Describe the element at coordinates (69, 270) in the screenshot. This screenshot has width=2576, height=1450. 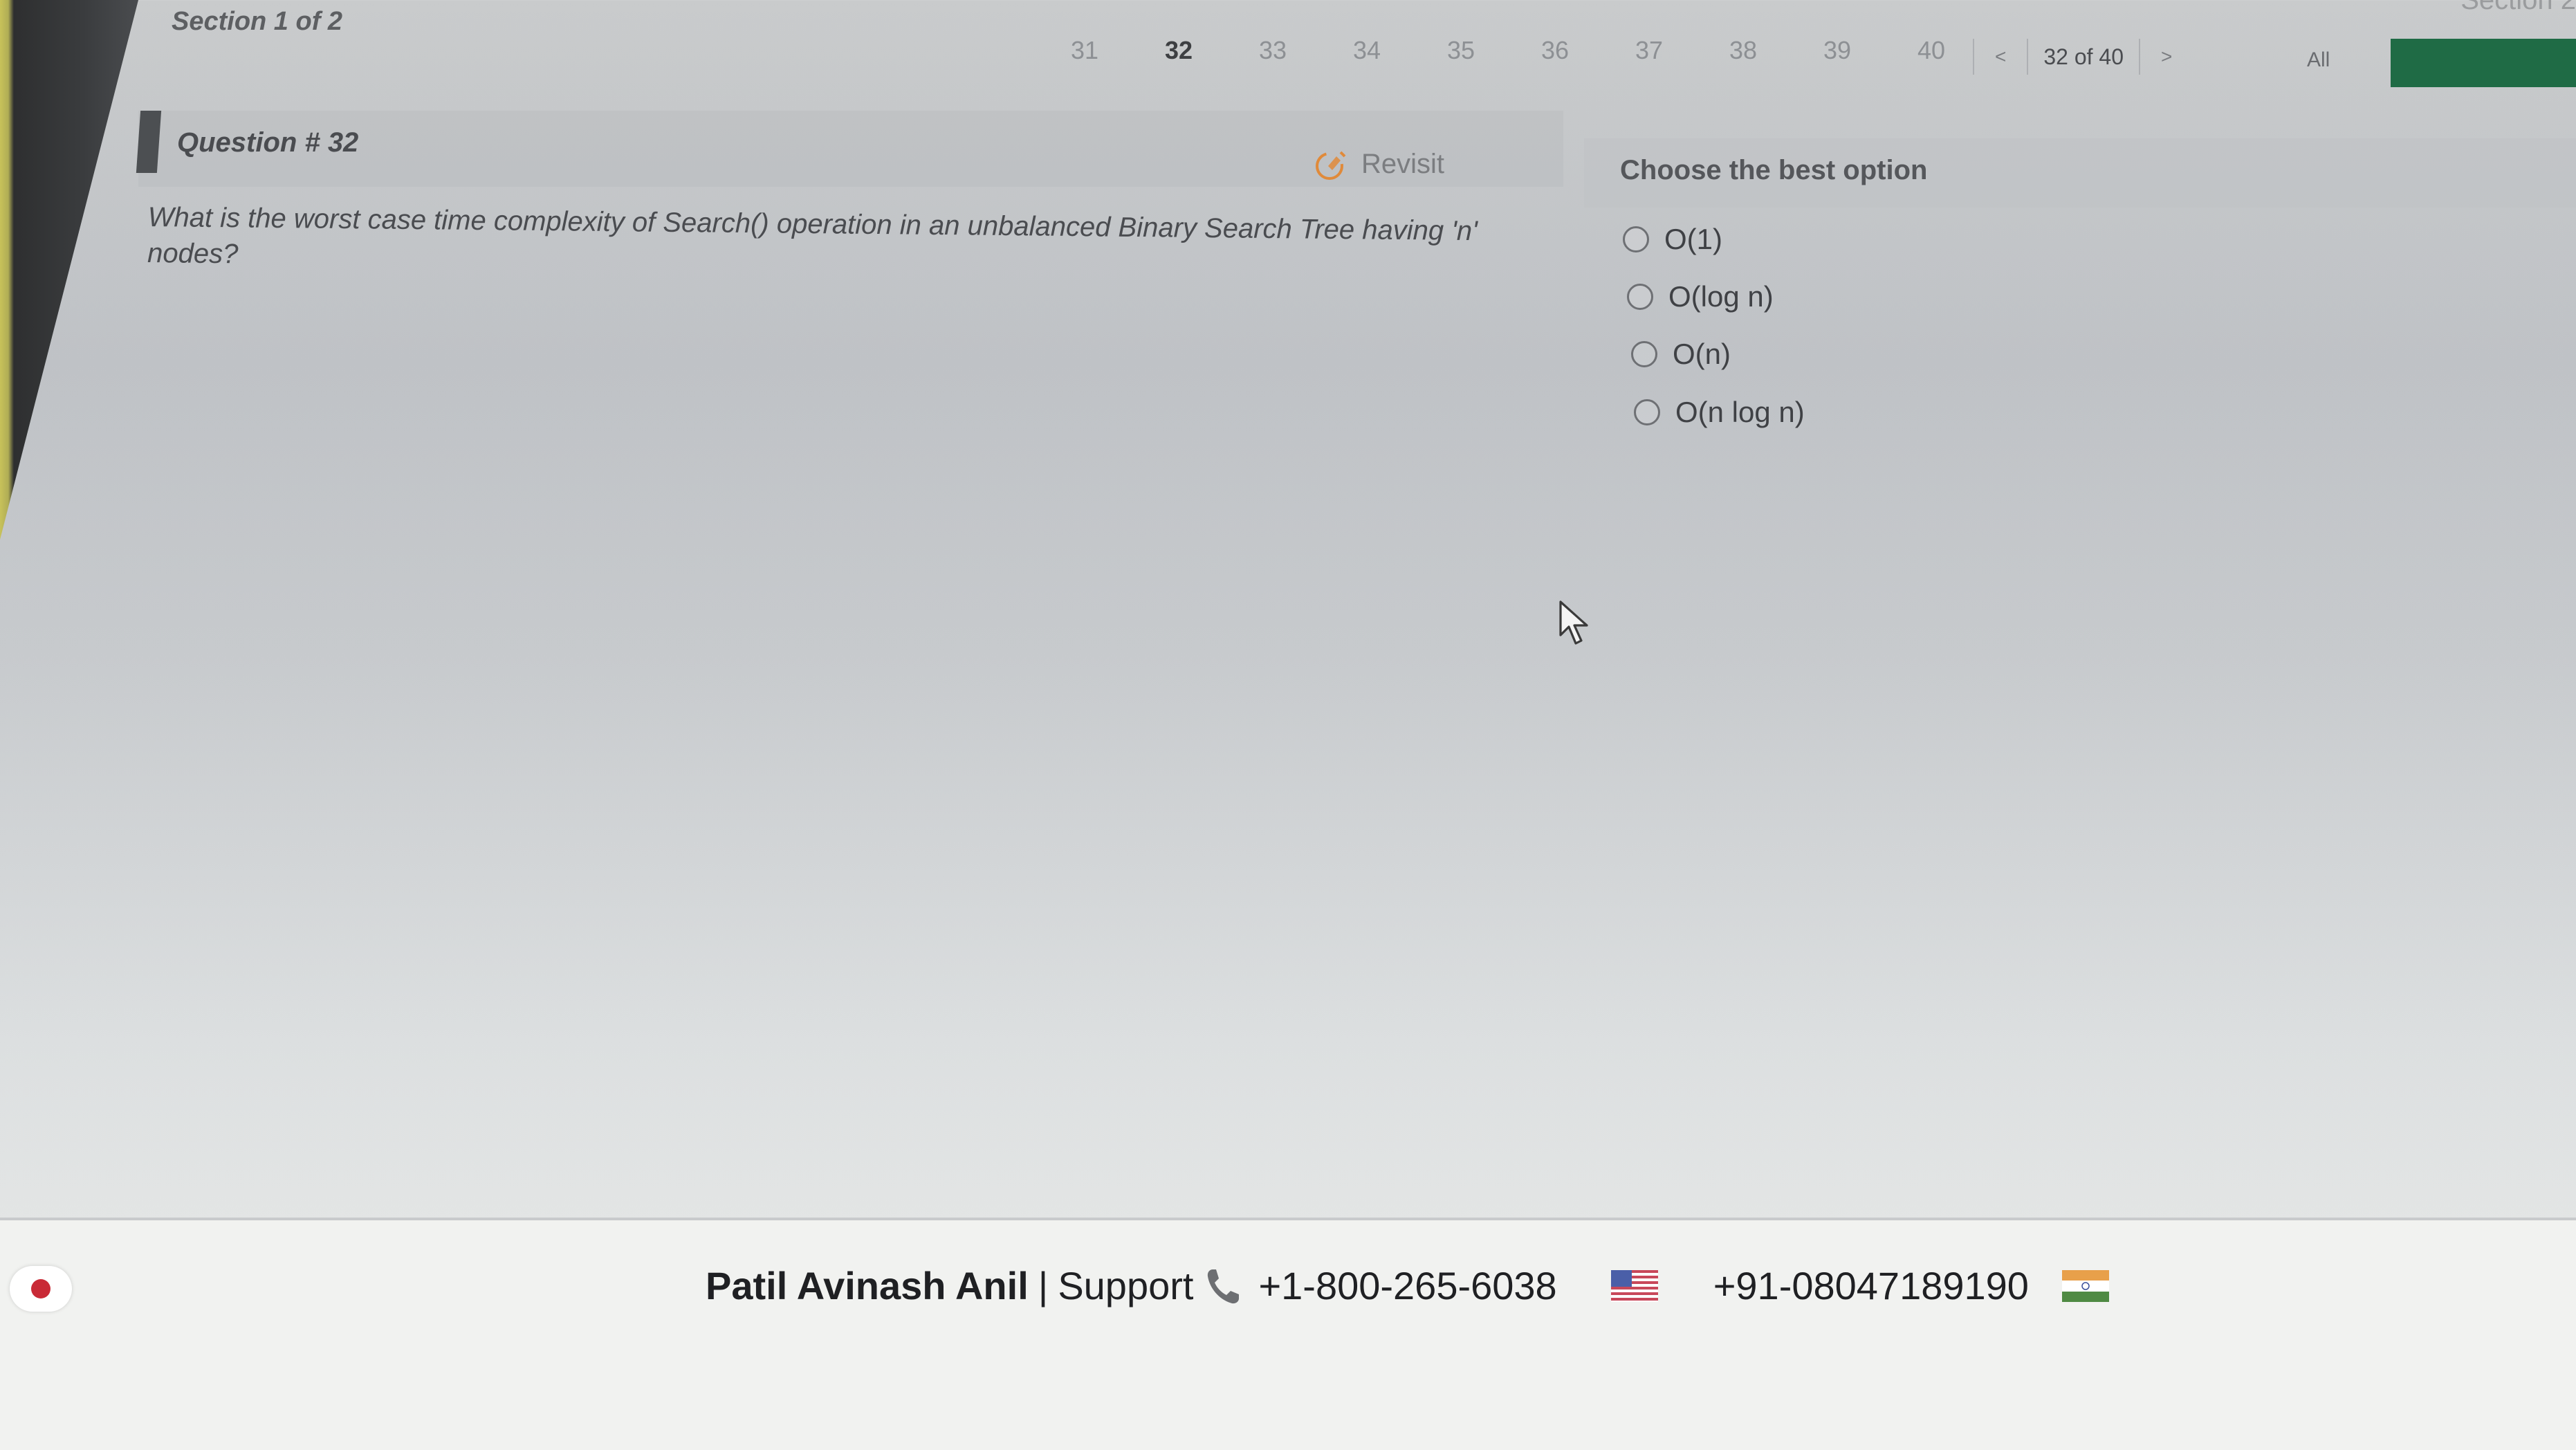
I see `monitor-bezel` at that location.